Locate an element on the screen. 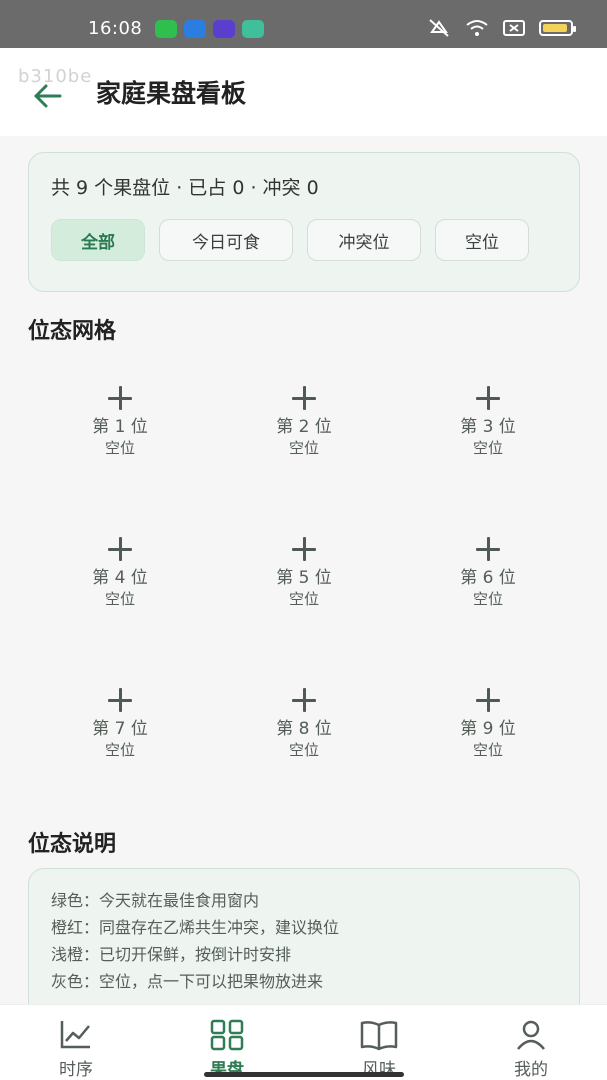 The image size is (607, 1080). filter-conflict-chip: 冲突位 is located at coordinates (364, 240).